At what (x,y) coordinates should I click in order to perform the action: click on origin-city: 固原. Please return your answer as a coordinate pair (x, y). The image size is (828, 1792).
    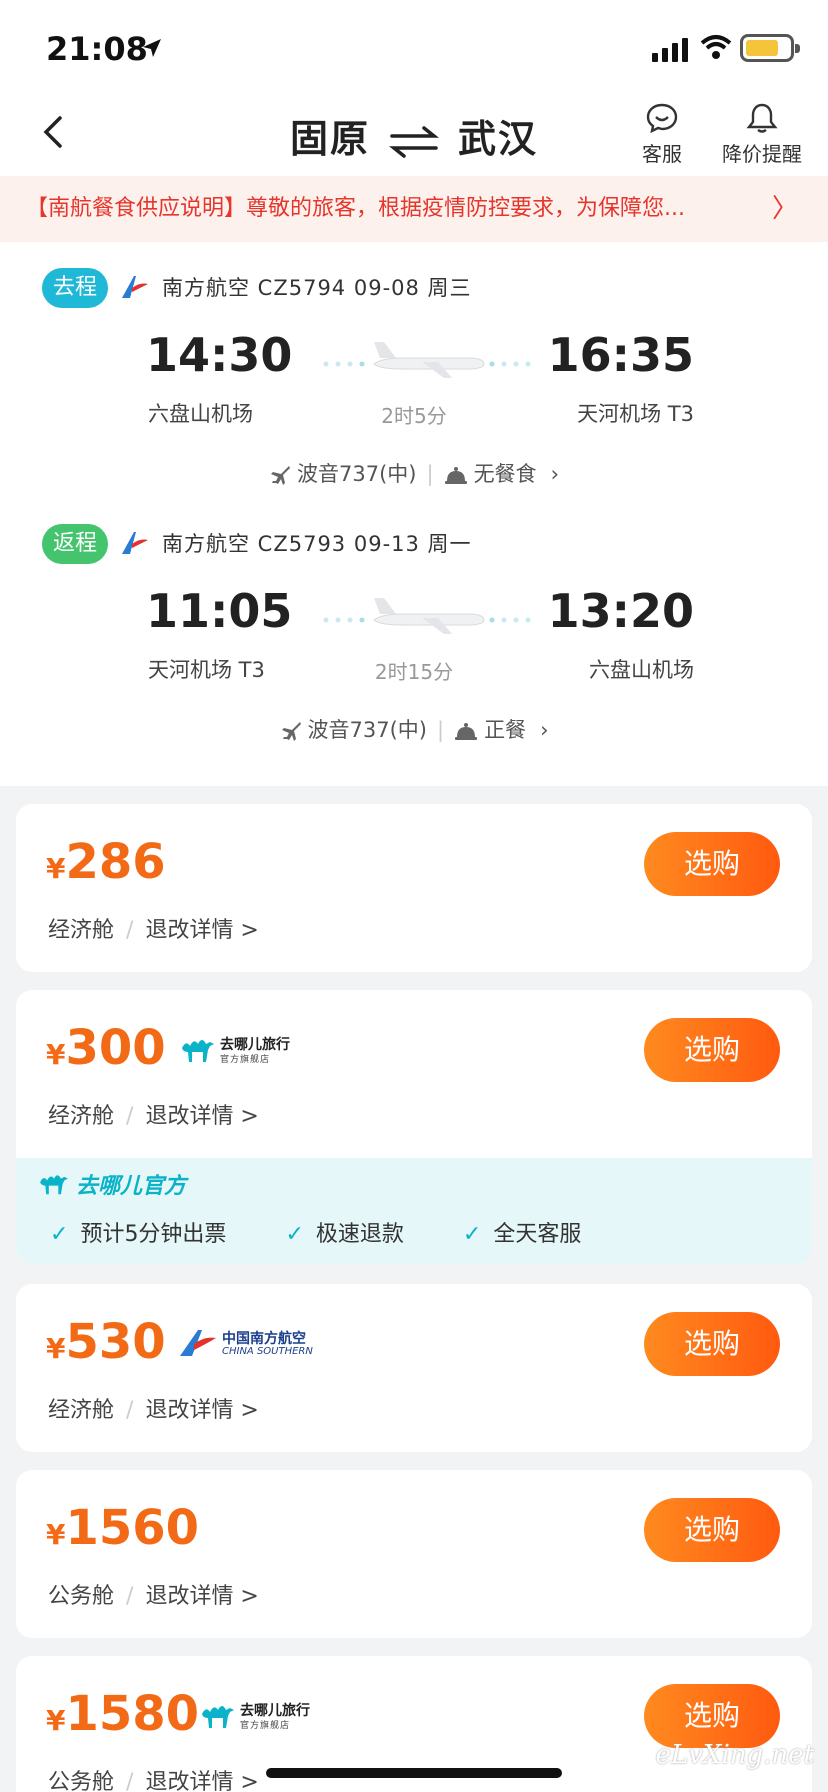
    Looking at the image, I should click on (329, 139).